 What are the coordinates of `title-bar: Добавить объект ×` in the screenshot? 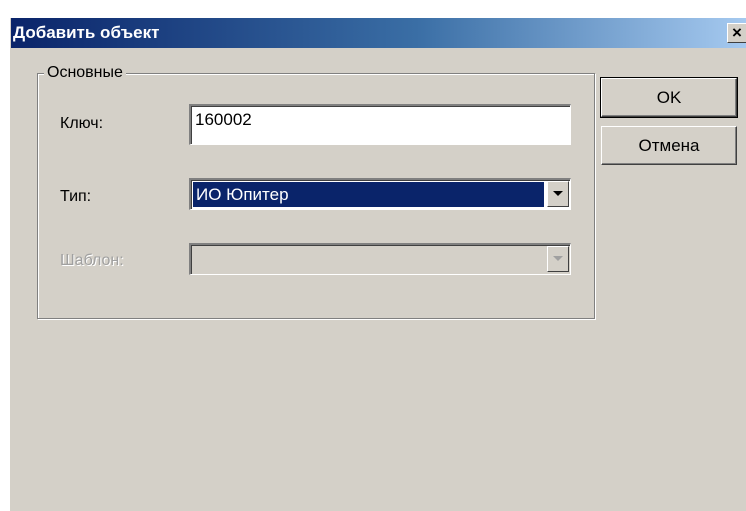 It's located at (378, 33).